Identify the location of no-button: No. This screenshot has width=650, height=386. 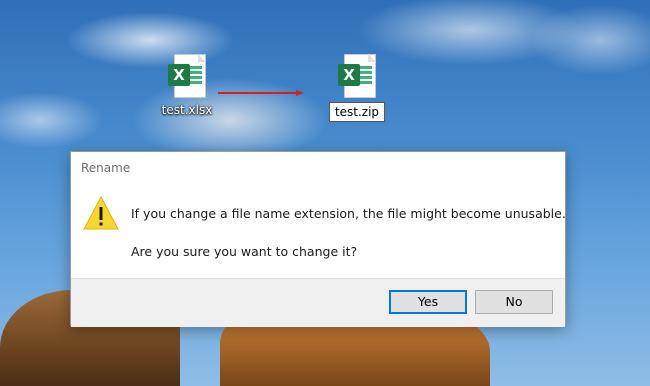
(514, 302).